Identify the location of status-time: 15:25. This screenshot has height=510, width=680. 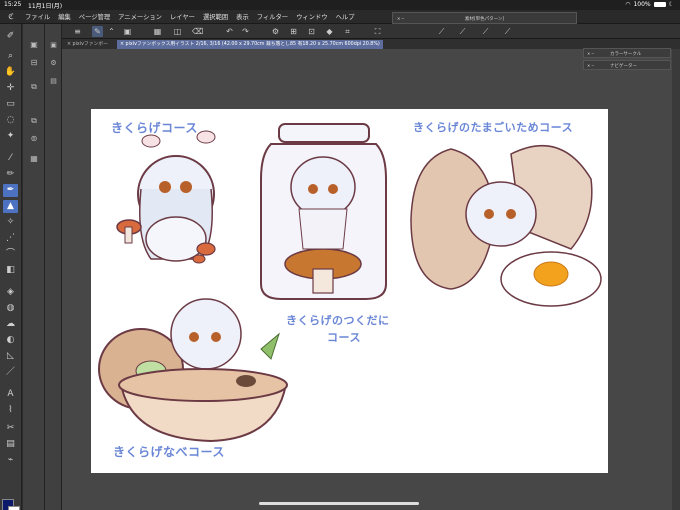
(13, 4).